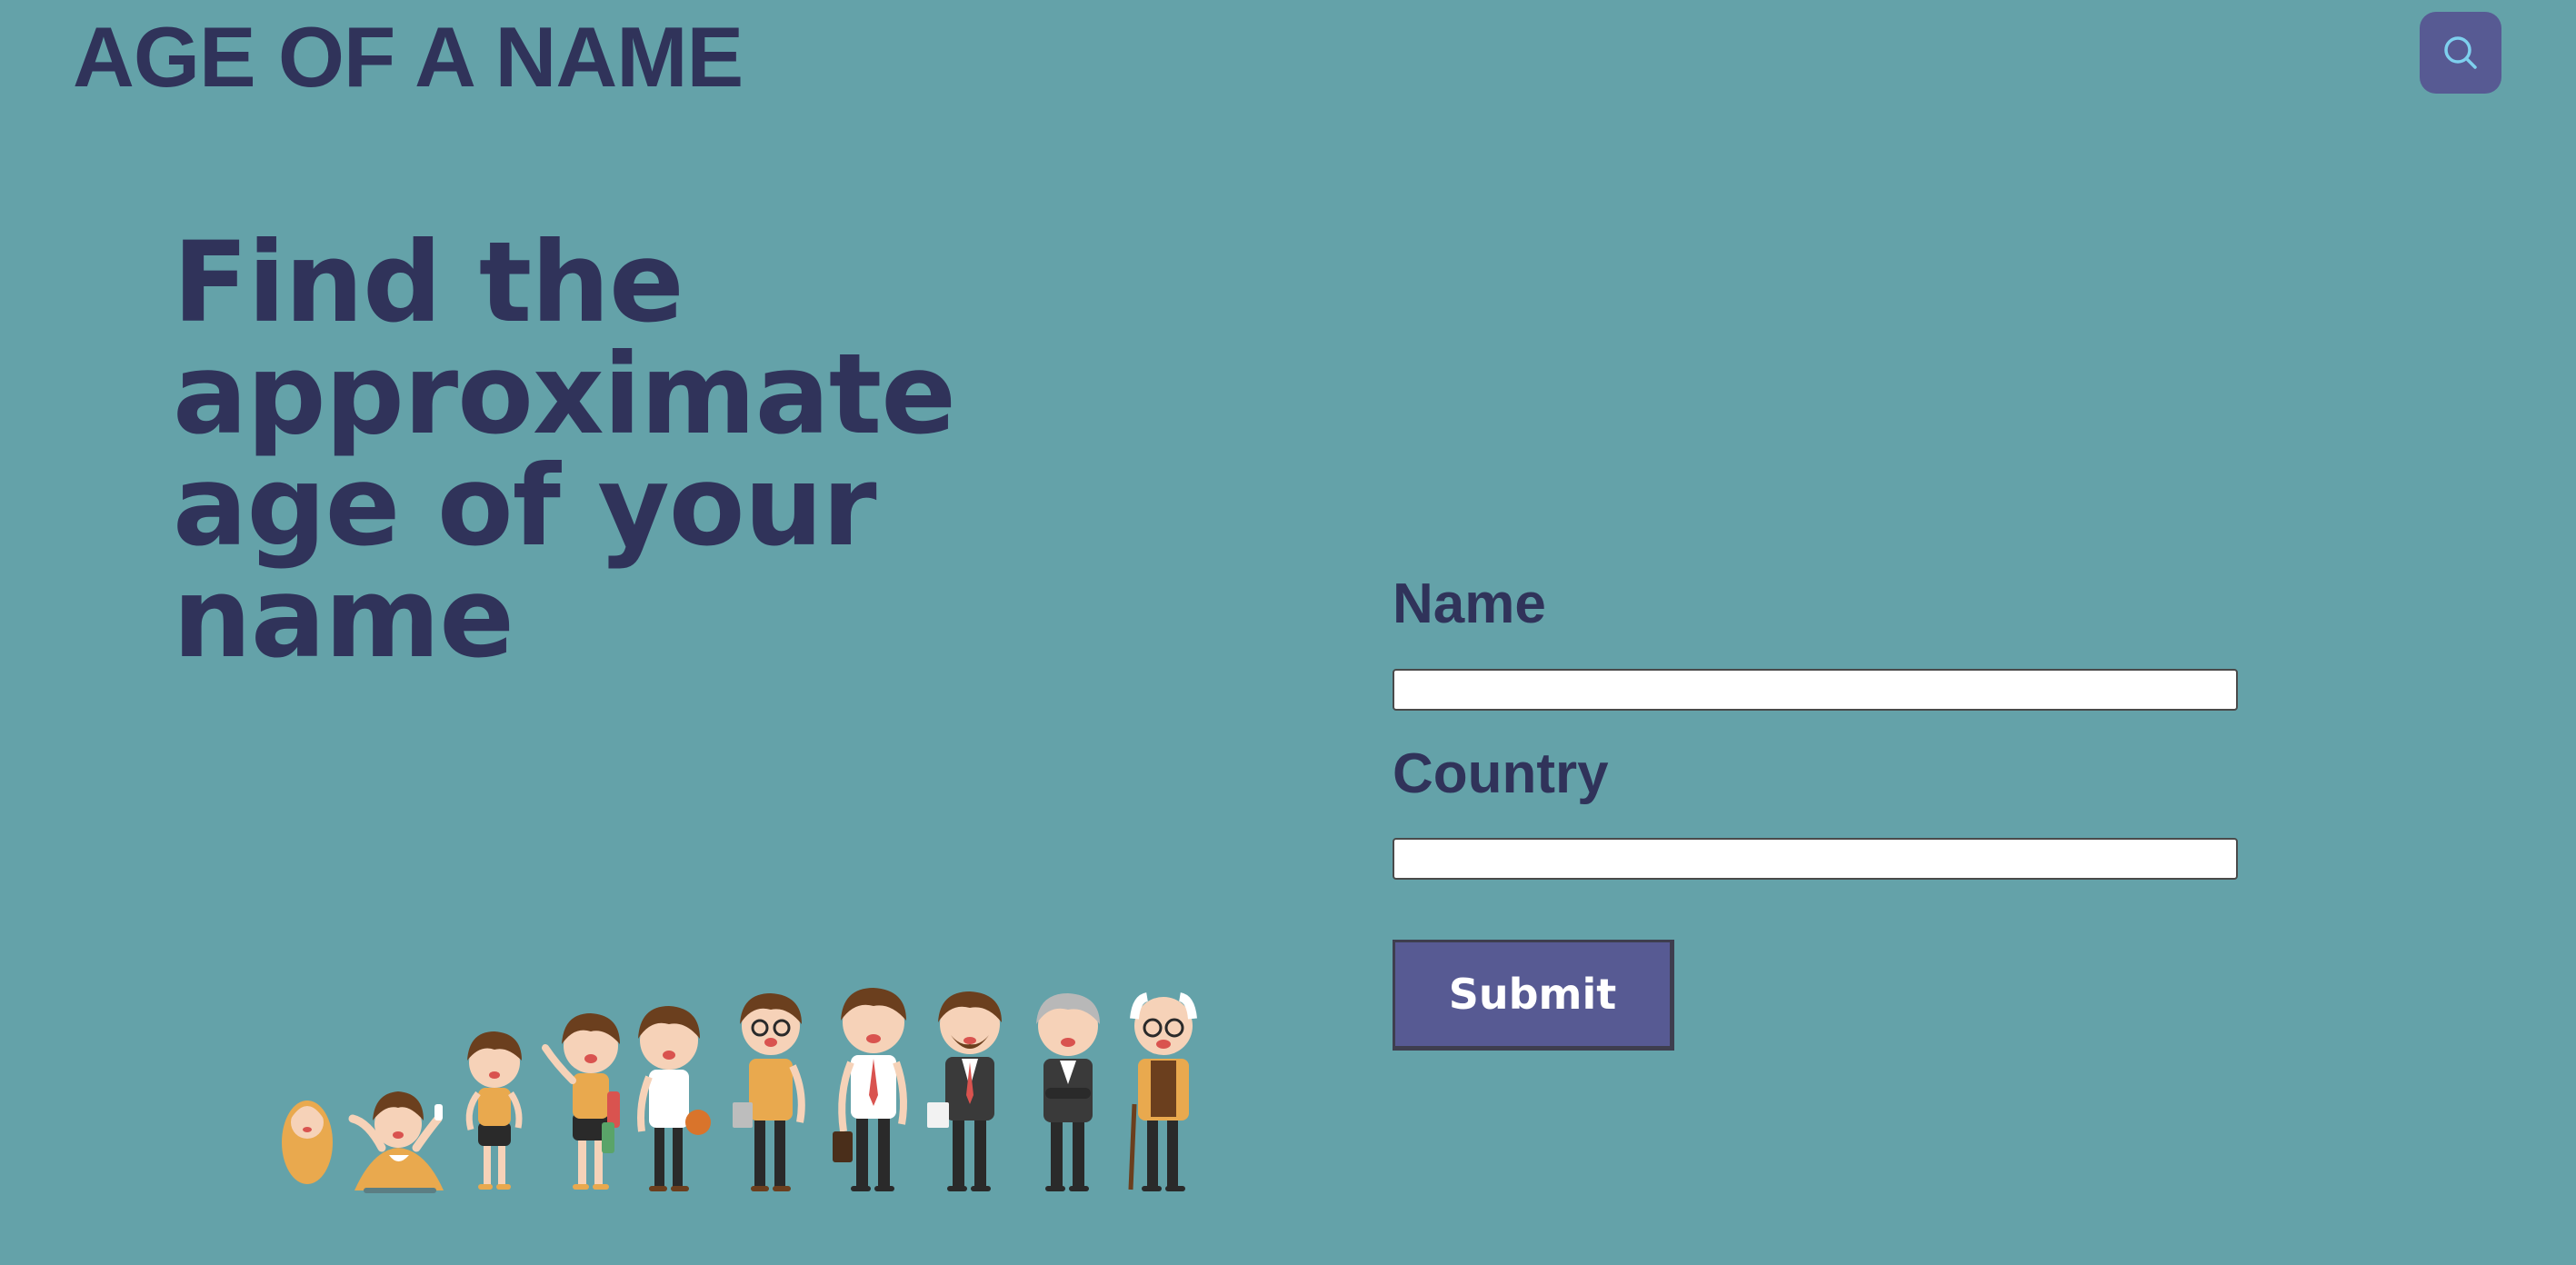 The width and height of the screenshot is (2576, 1265). What do you see at coordinates (964, 1091) in the screenshot?
I see `bearded-man-figure` at bounding box center [964, 1091].